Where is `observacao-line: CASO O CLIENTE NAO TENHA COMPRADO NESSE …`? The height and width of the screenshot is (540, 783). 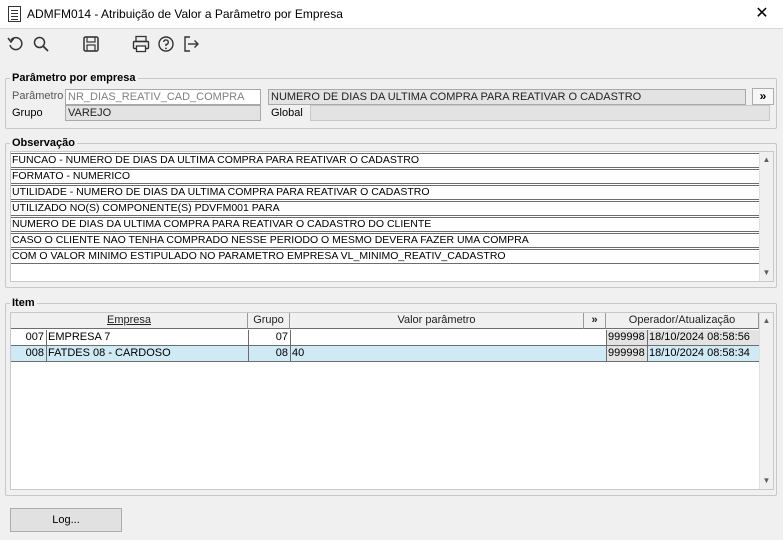 observacao-line: CASO O CLIENTE NAO TENHA COMPRADO NESSE … is located at coordinates (385, 240).